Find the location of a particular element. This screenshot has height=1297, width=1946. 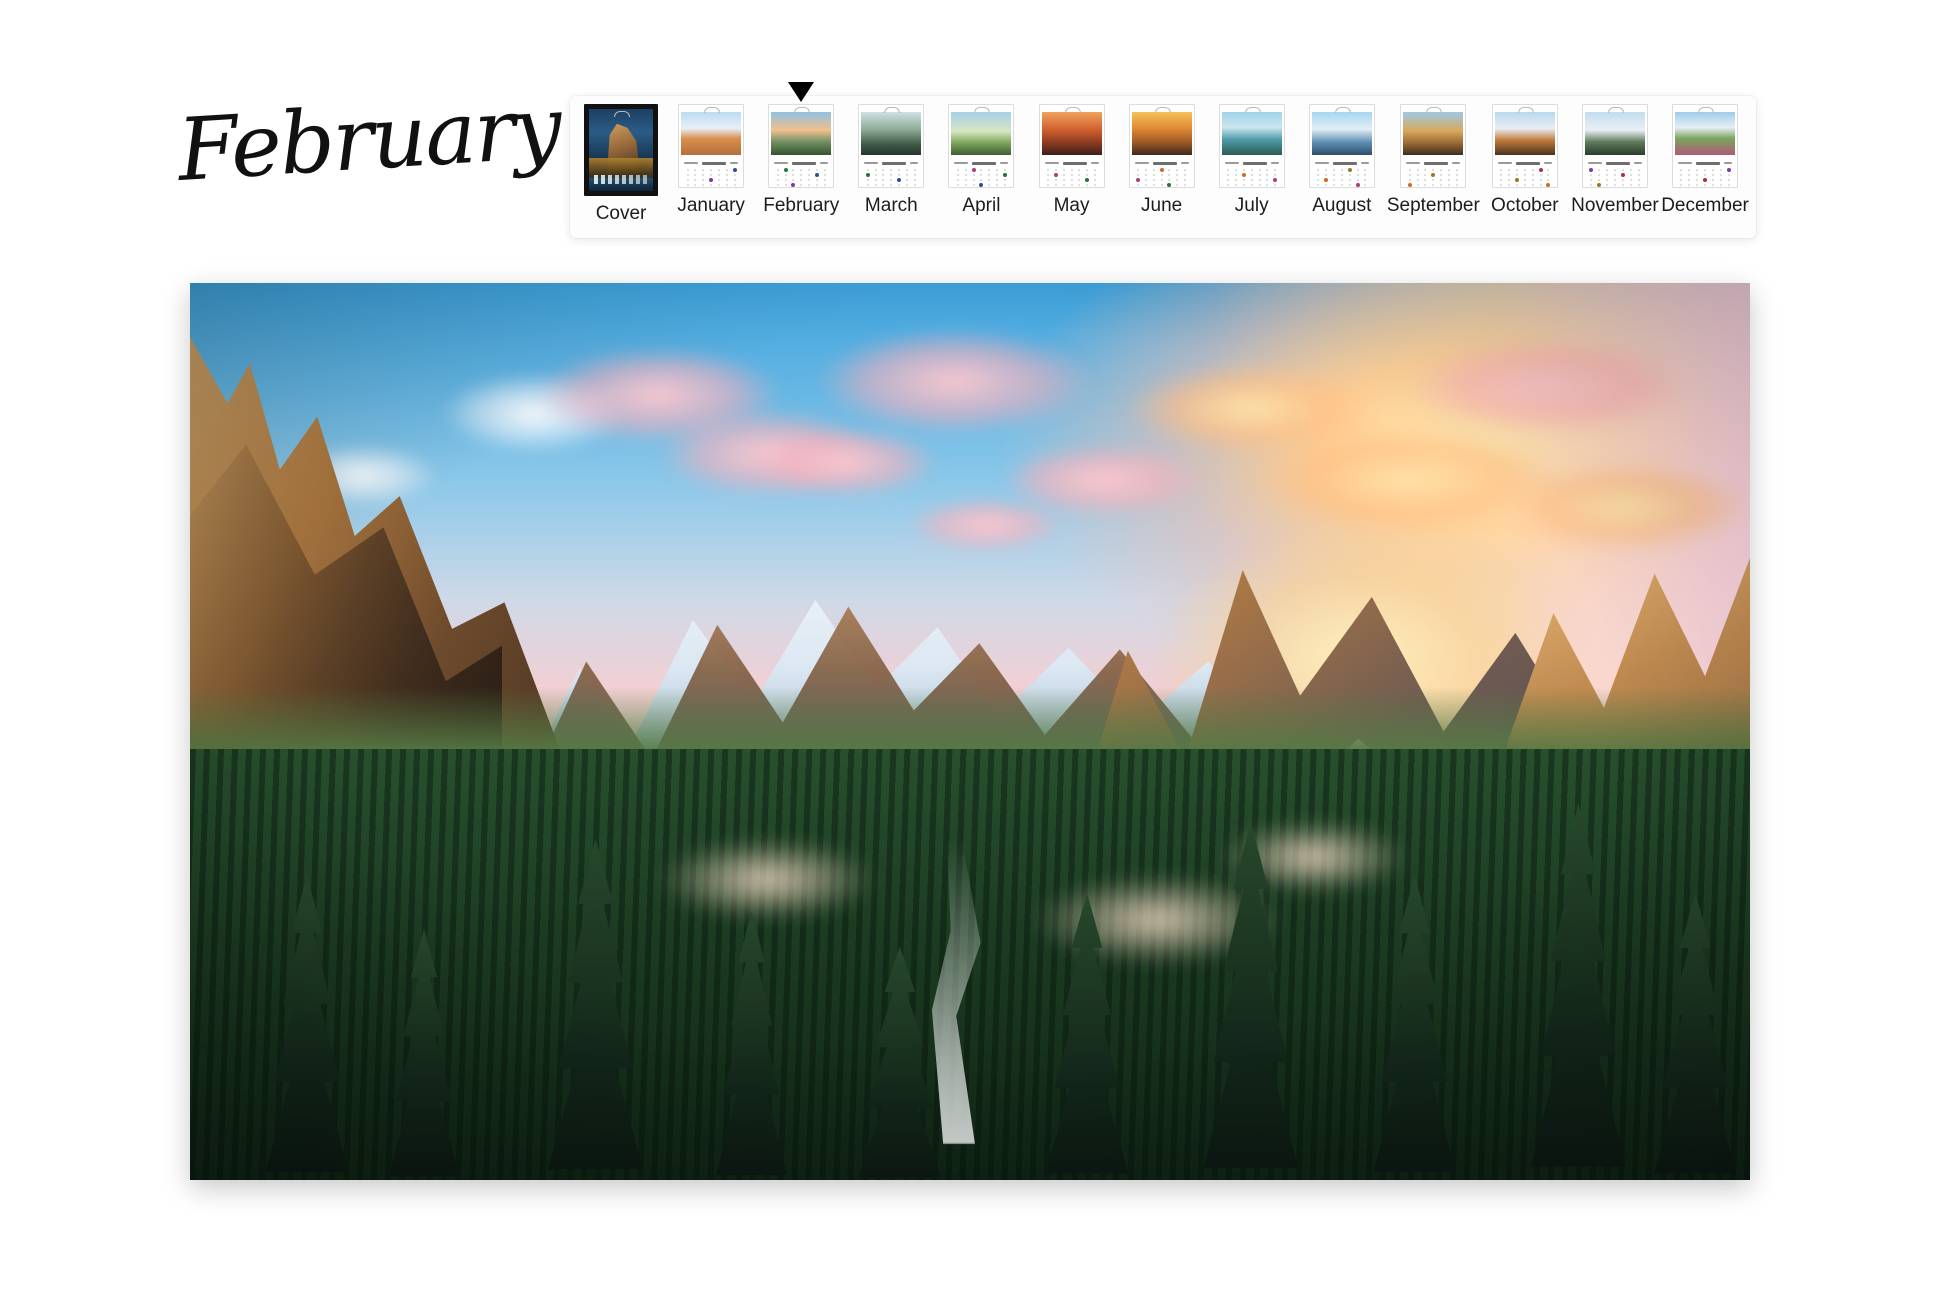

thumbnail-march: March is located at coordinates (891, 171).